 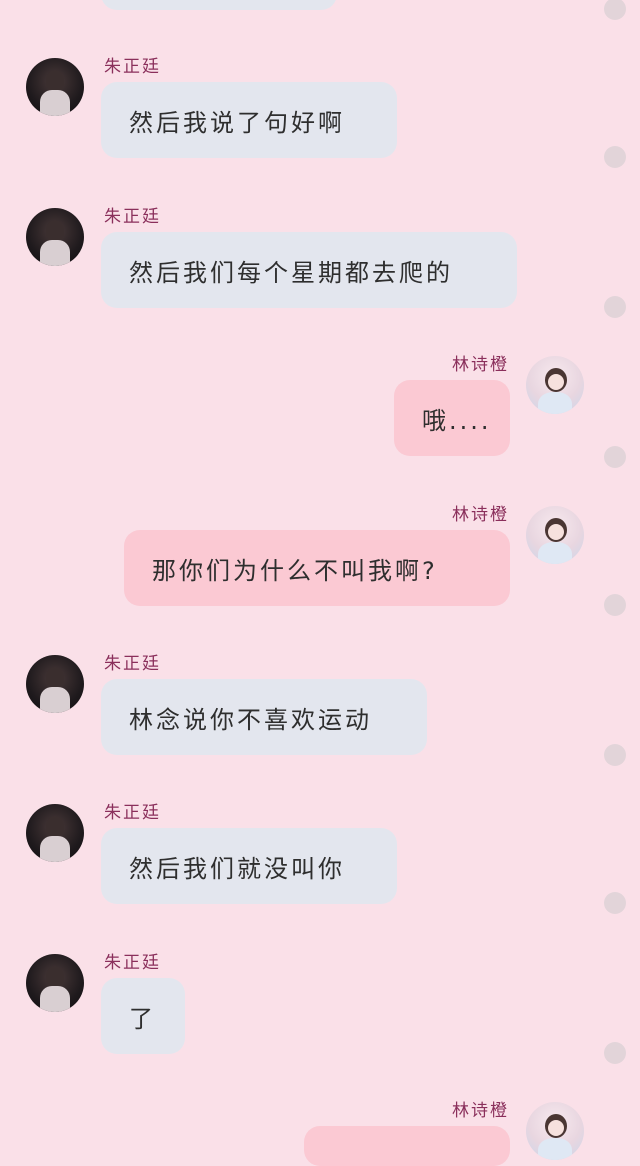 I want to click on message-bubble: 然后我们就没叫你, so click(x=249, y=866).